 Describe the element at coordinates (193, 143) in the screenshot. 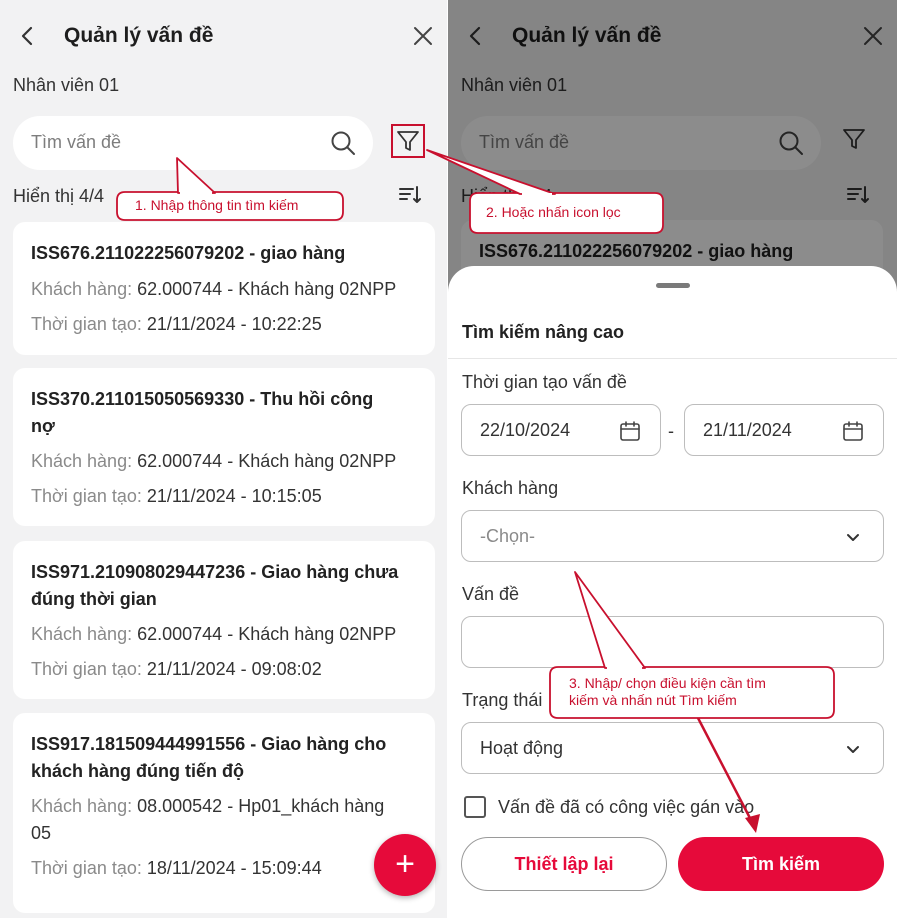

I see `search-input: Tìm vấn đề` at that location.